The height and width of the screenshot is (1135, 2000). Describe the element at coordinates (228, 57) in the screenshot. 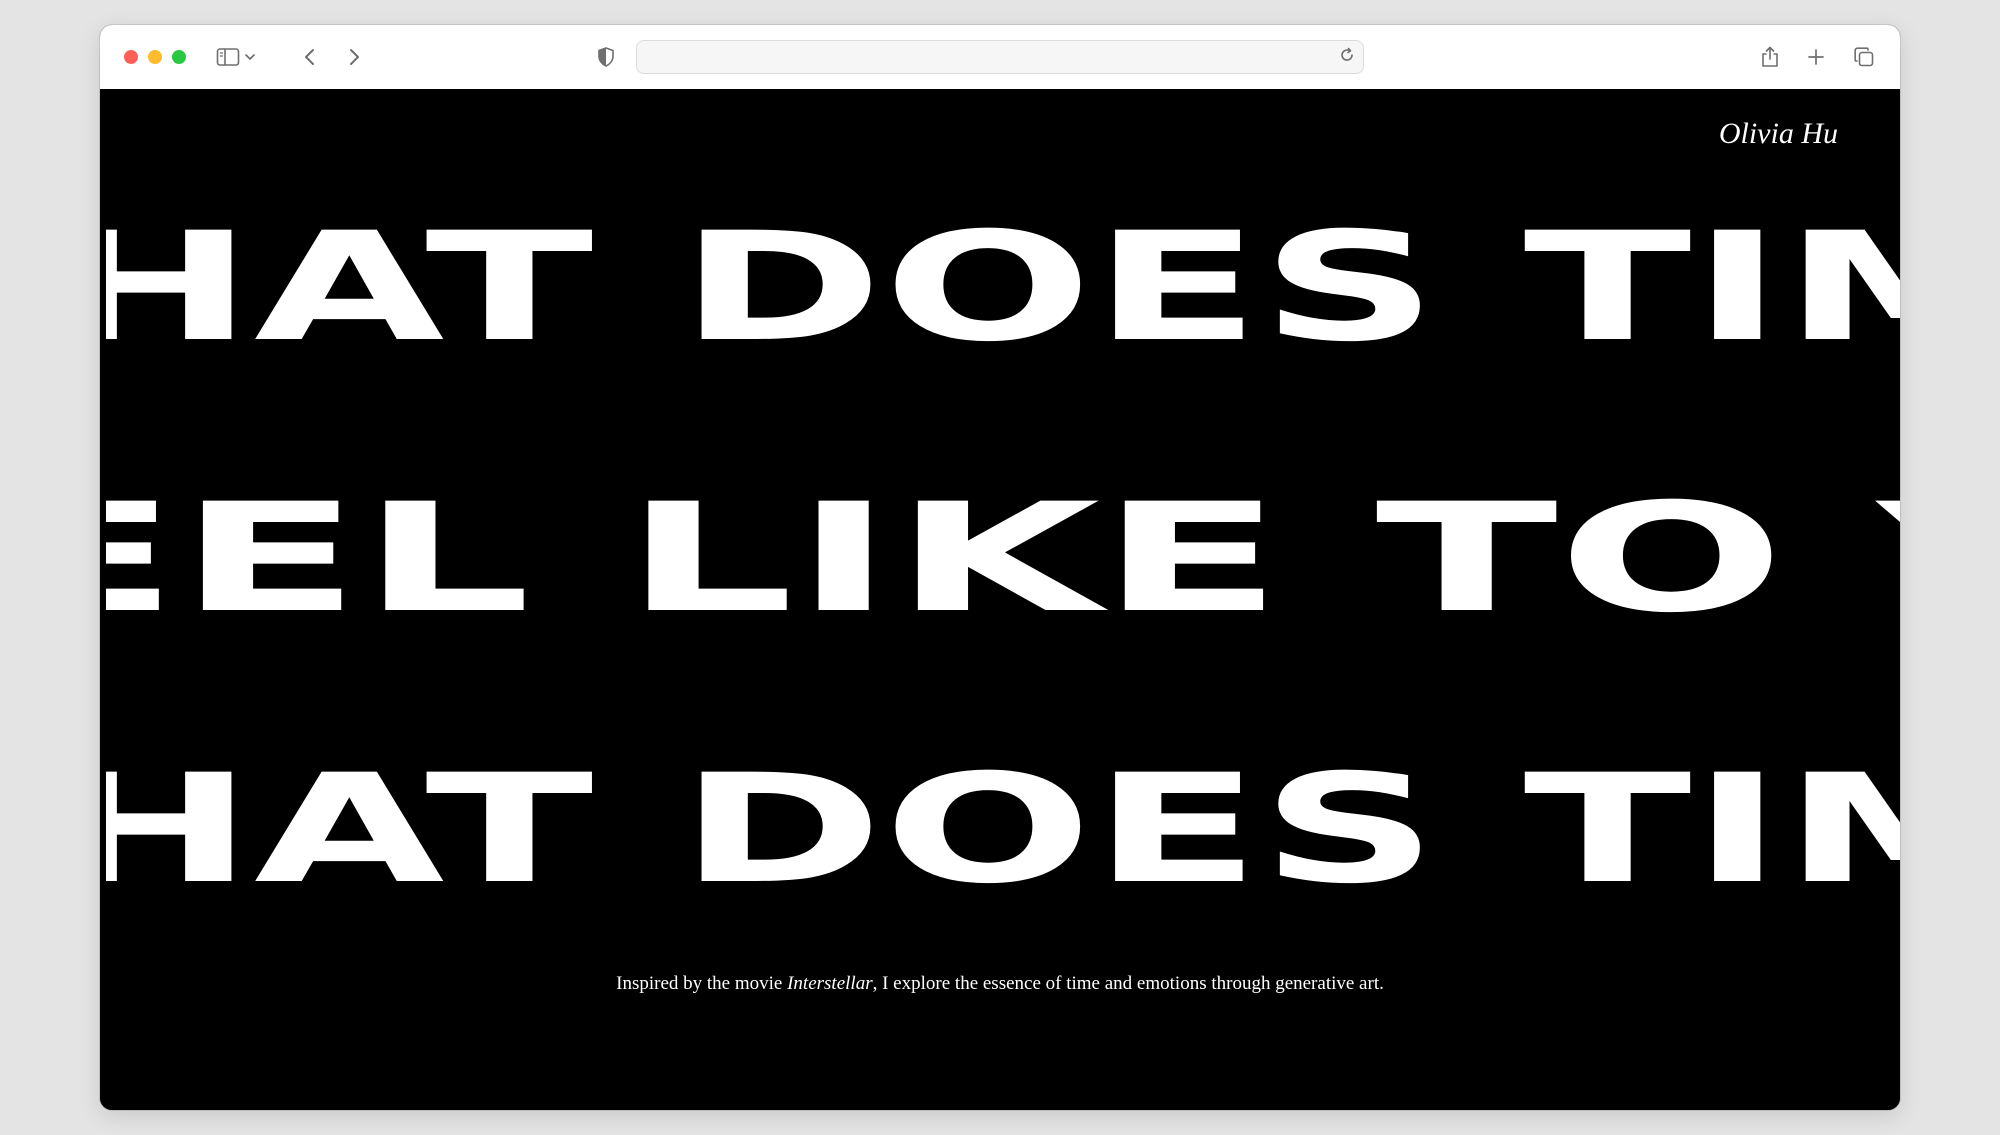

I see `sidebar-icon` at that location.